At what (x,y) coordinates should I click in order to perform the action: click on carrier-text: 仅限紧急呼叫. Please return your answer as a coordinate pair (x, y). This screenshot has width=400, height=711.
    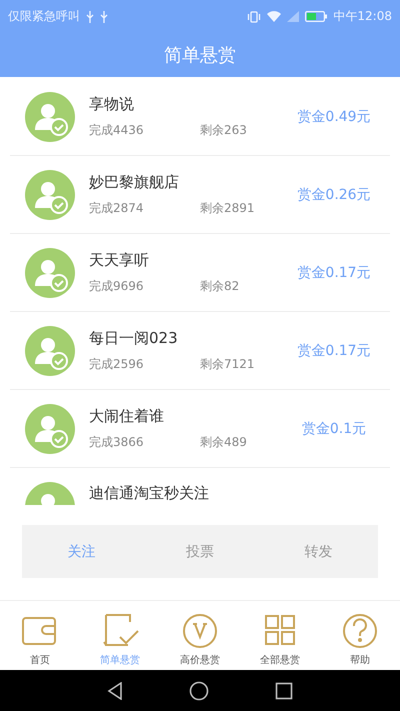
    Looking at the image, I should click on (44, 16).